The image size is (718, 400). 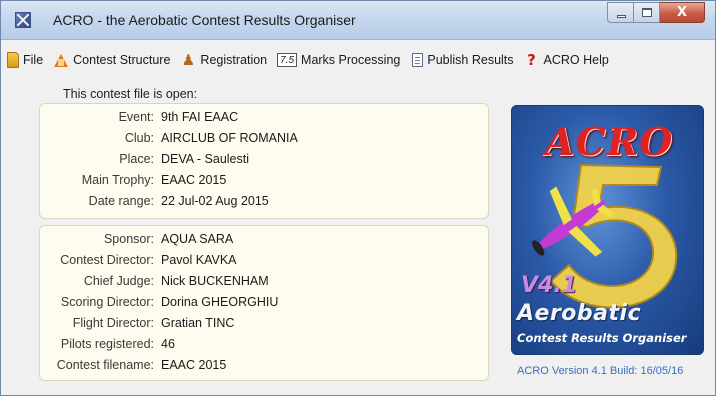 What do you see at coordinates (549, 285) in the screenshot?
I see `logo-version: V4.1` at bounding box center [549, 285].